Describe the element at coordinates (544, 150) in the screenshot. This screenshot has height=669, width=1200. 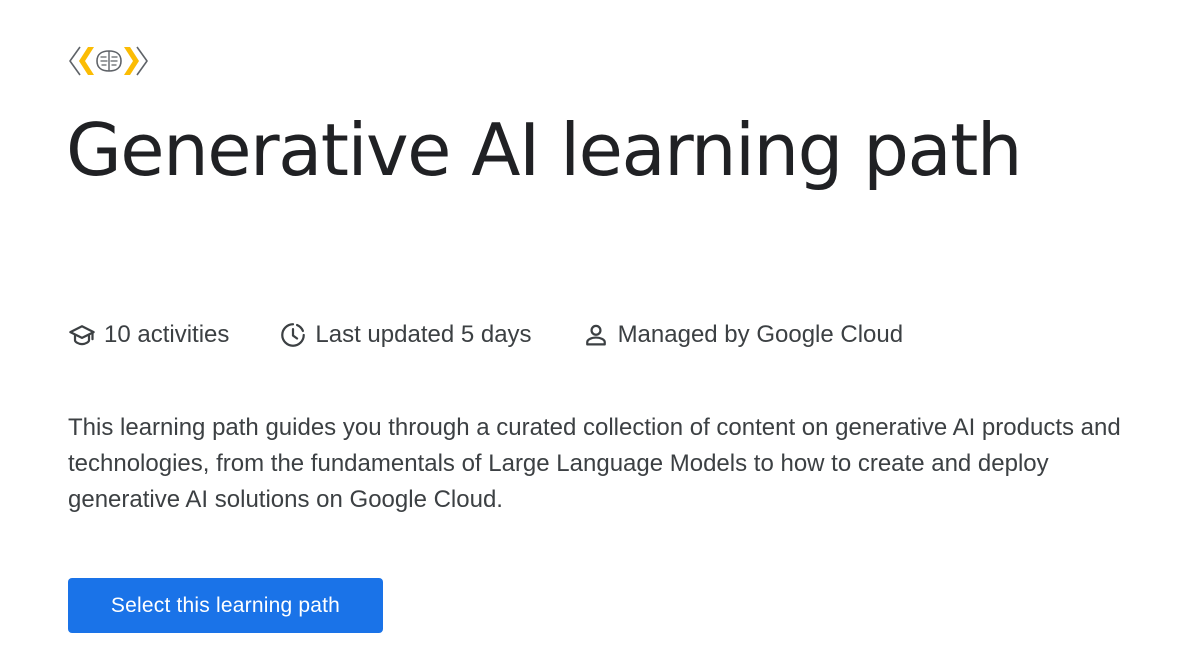
I see `page-title: Generative AI learning path` at that location.